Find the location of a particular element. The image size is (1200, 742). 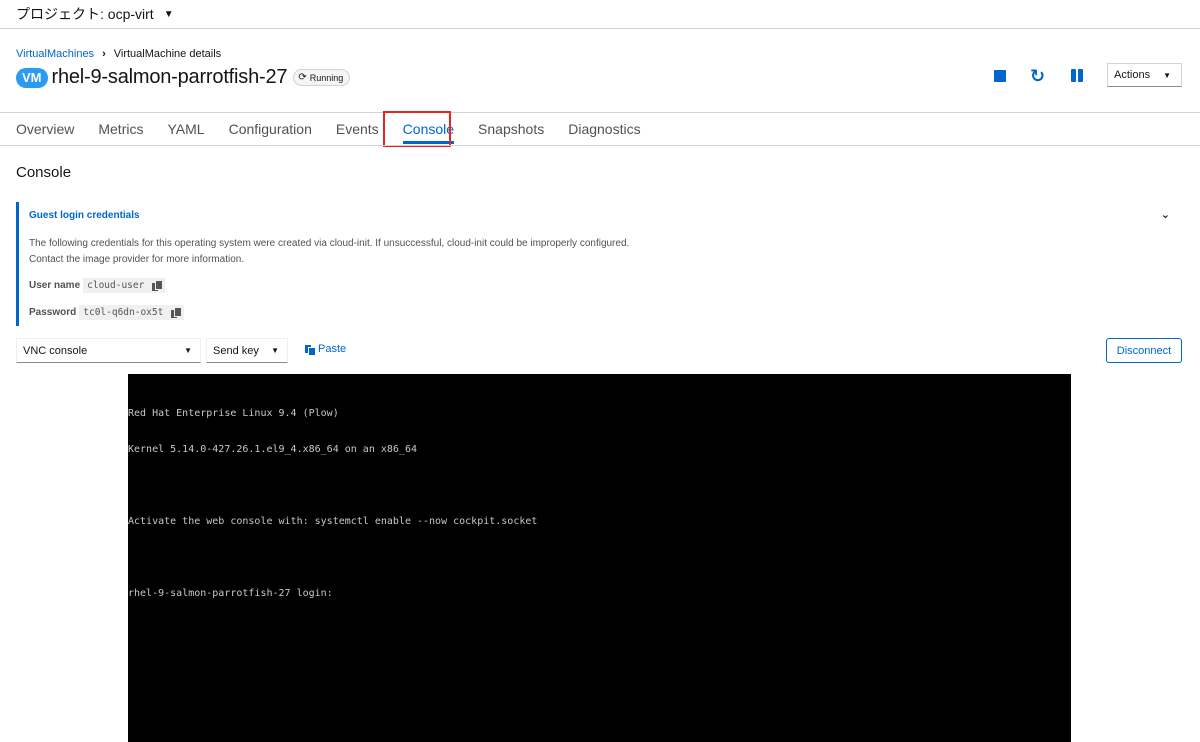

disconnect-button: Disconnect is located at coordinates (1144, 350).